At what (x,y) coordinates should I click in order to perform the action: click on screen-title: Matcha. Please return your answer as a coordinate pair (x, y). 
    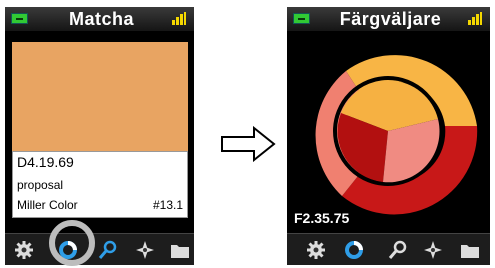
    Looking at the image, I should click on (101, 19).